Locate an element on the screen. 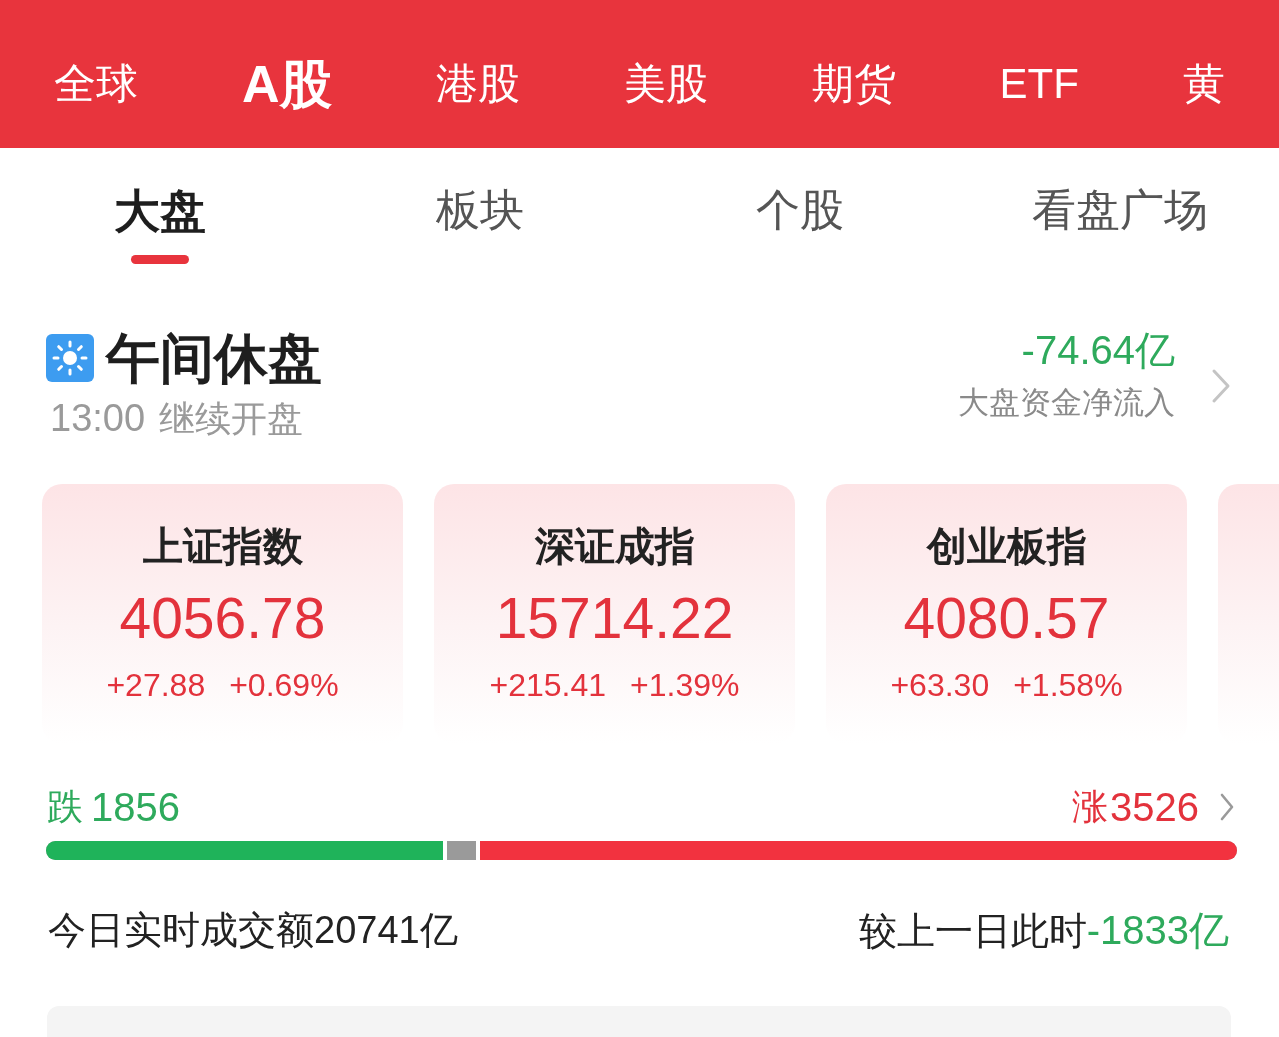  sub-tab: 大盘 is located at coordinates (160, 212).